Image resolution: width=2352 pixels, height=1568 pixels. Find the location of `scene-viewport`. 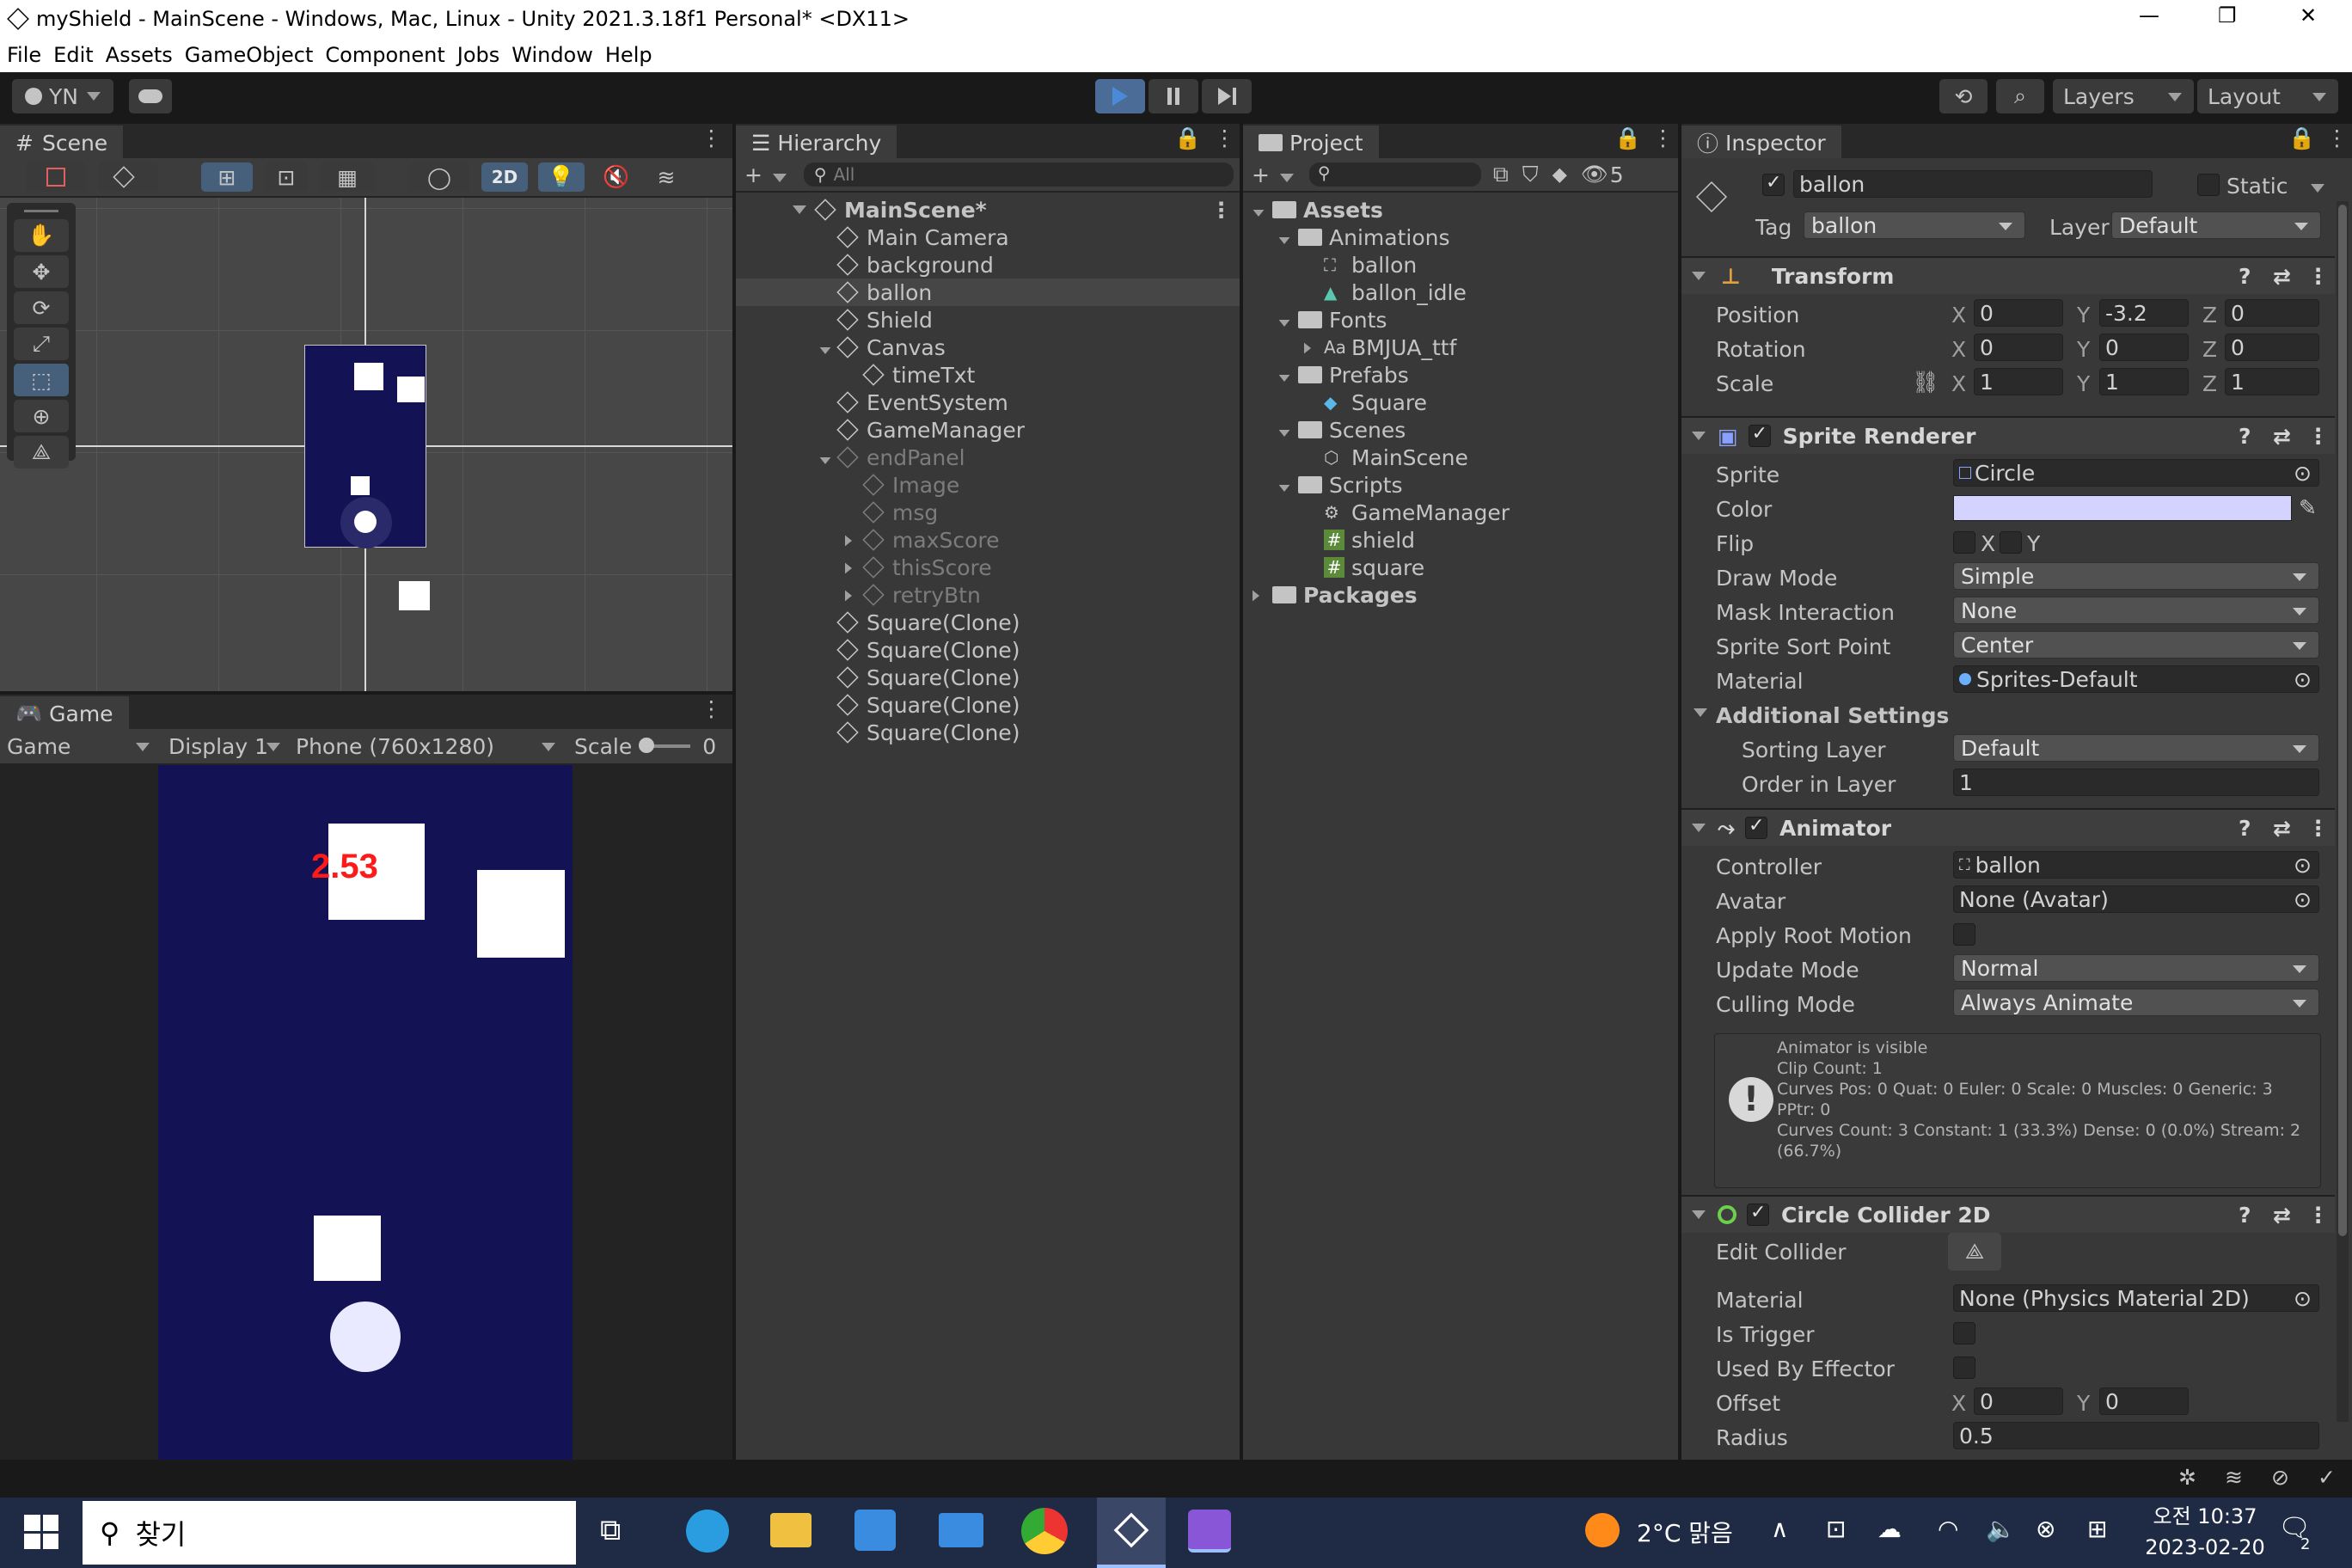

scene-viewport is located at coordinates (366, 444).